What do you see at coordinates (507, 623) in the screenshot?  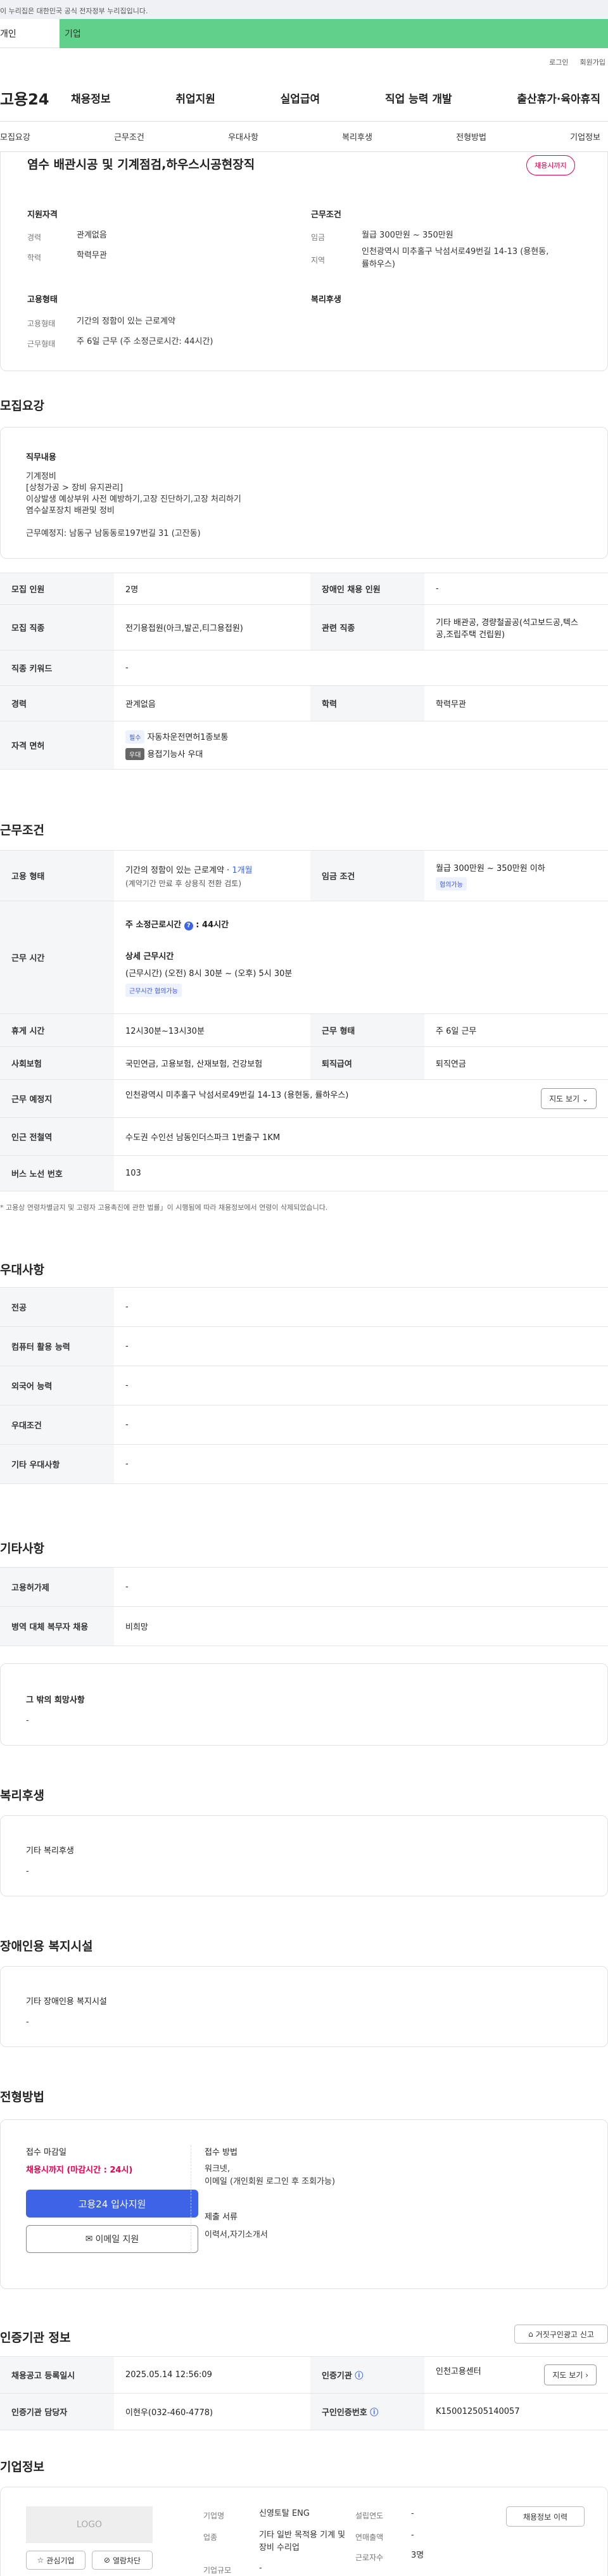 I see `related-job-line: 기타 배관공, 경량철골공(석고보드공,텍스` at bounding box center [507, 623].